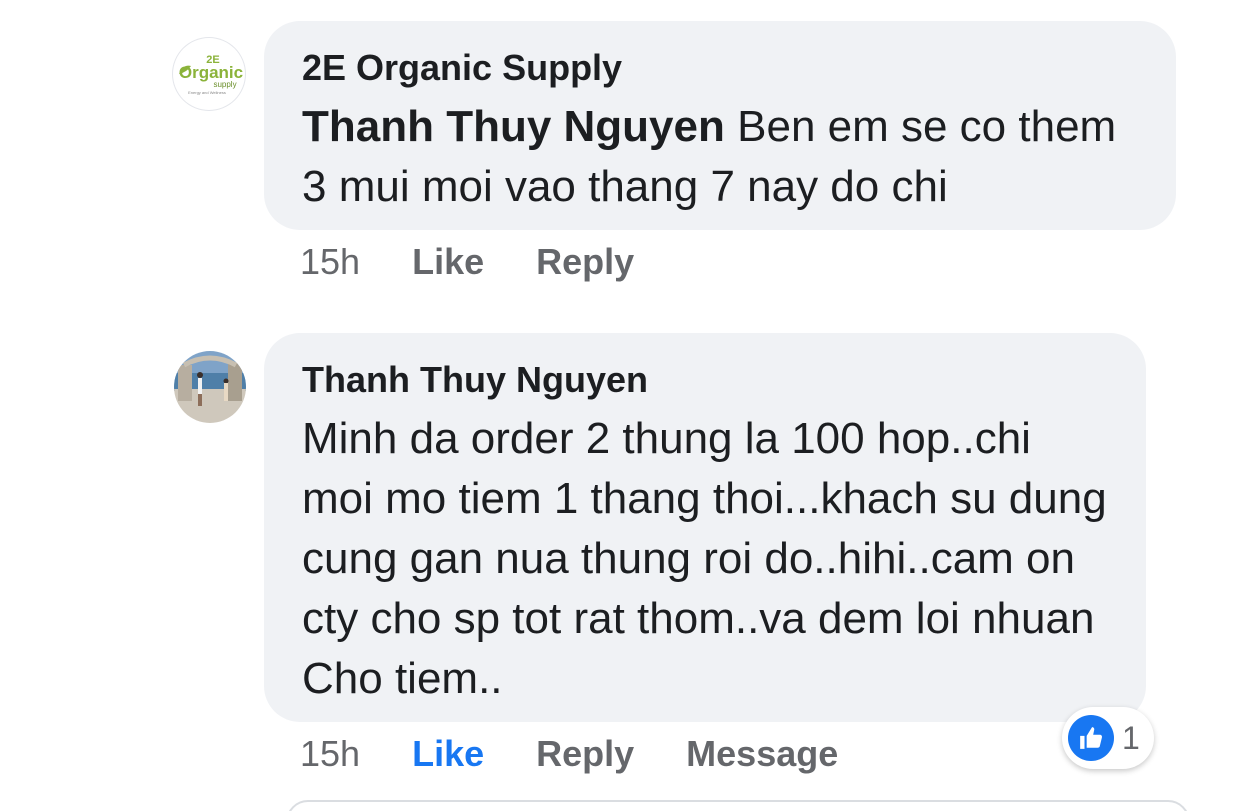 This screenshot has height=811, width=1242. I want to click on comment-author: Thanh Thuy Nguyen, so click(706, 380).